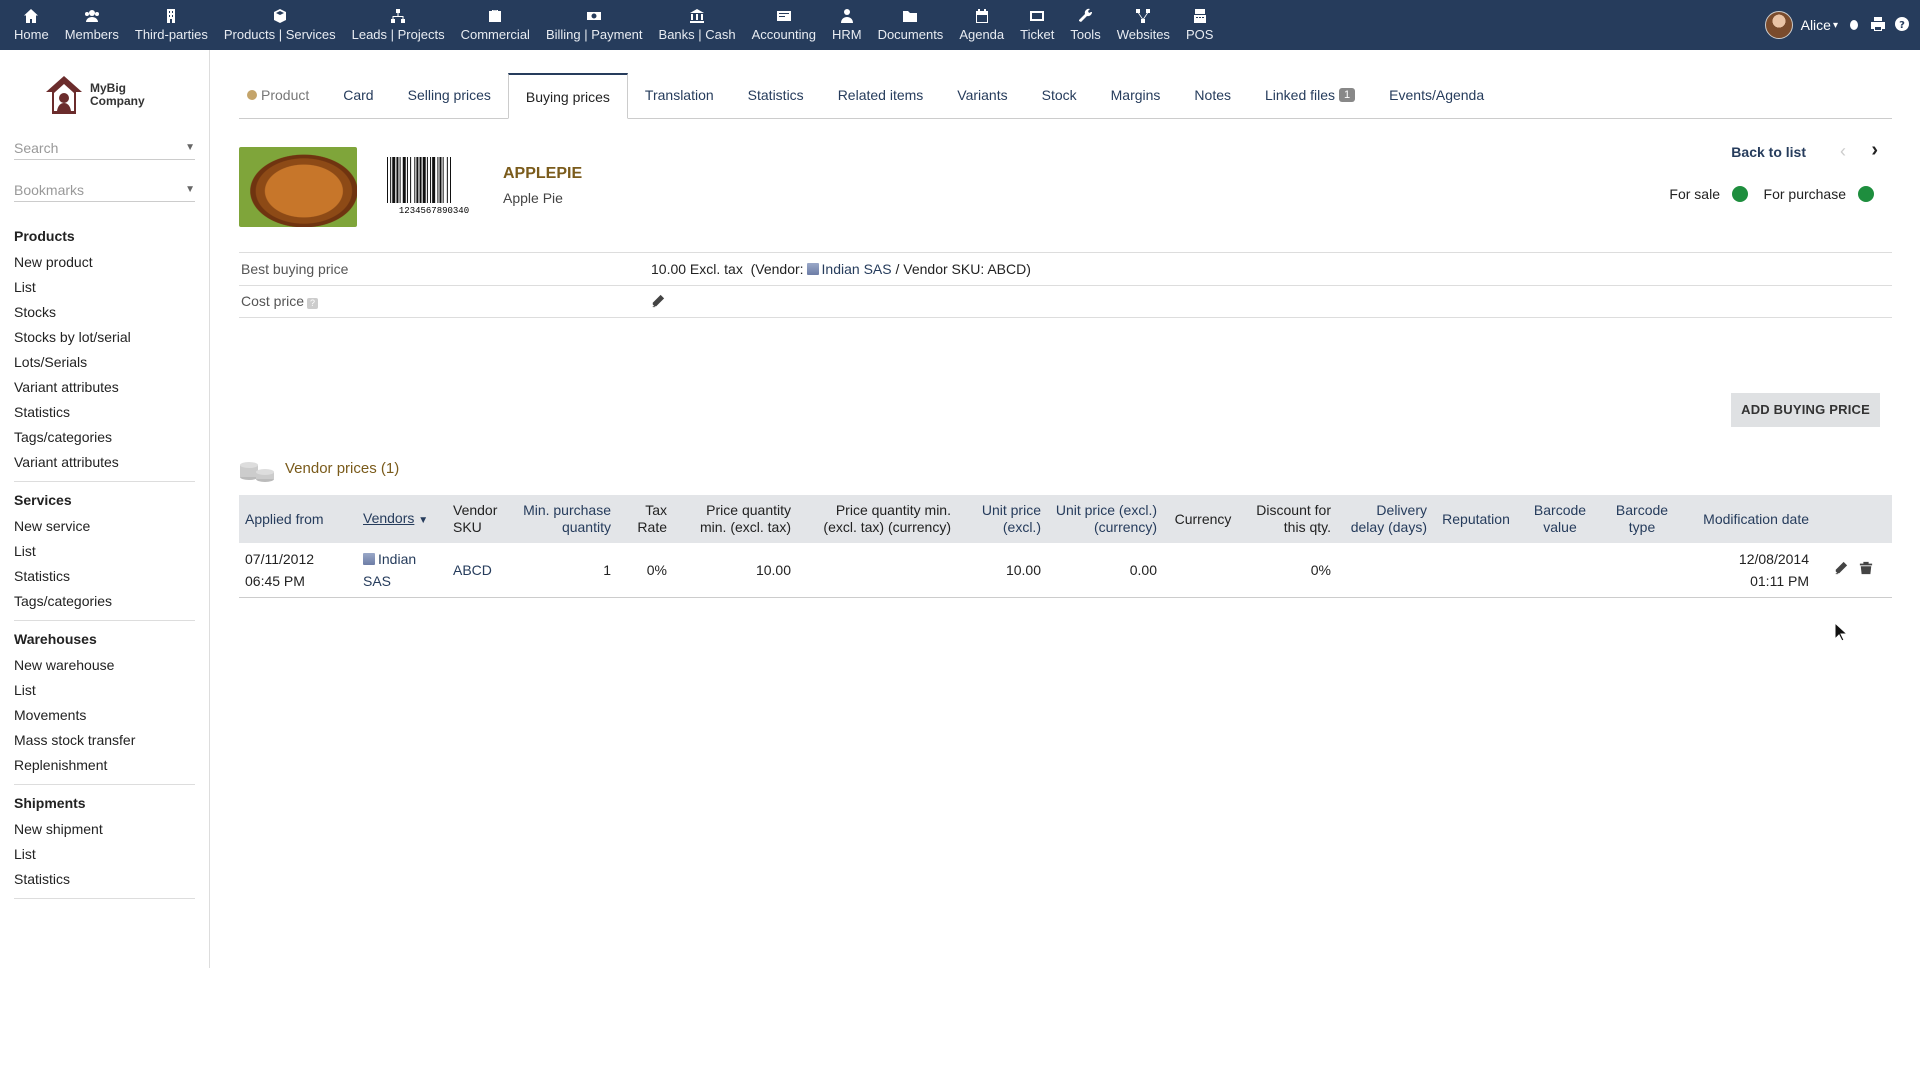  I want to click on next-record-icon: ›, so click(1874, 150).